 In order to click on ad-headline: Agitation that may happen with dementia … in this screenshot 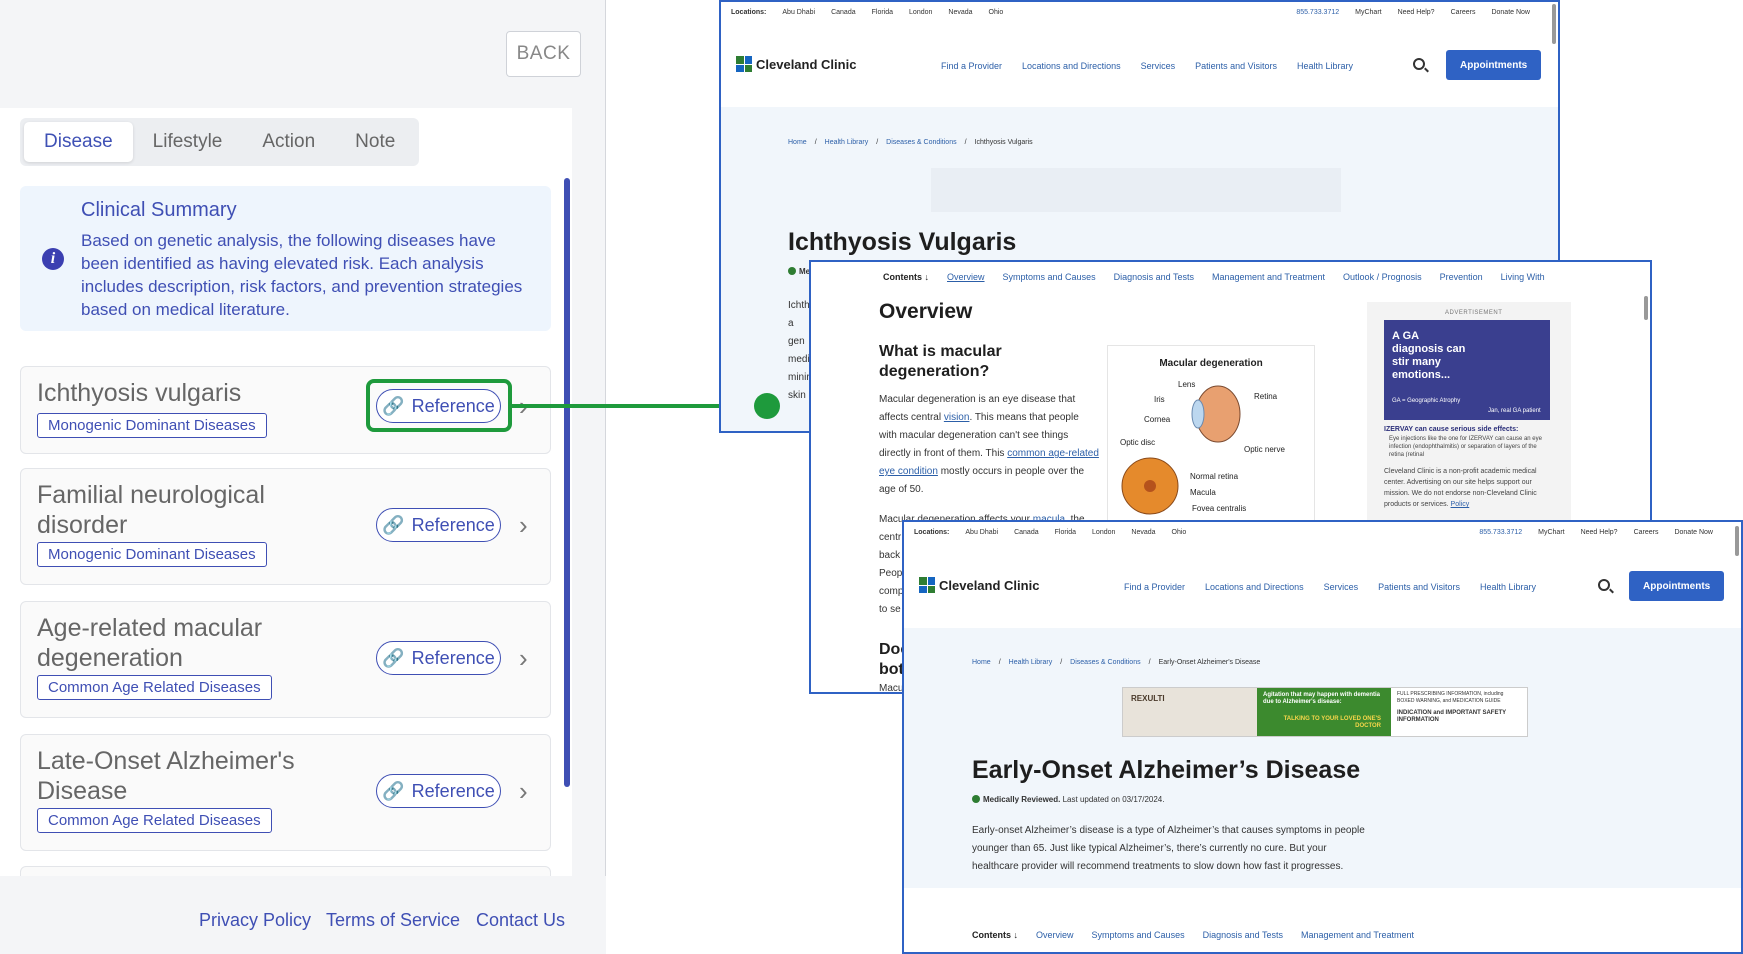, I will do `click(1322, 698)`.